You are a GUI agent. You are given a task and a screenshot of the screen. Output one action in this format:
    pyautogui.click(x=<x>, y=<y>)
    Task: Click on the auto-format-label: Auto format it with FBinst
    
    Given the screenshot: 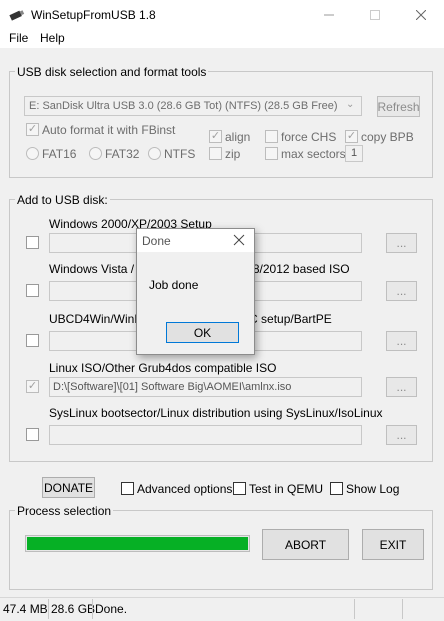 What is the action you would take?
    pyautogui.click(x=109, y=130)
    